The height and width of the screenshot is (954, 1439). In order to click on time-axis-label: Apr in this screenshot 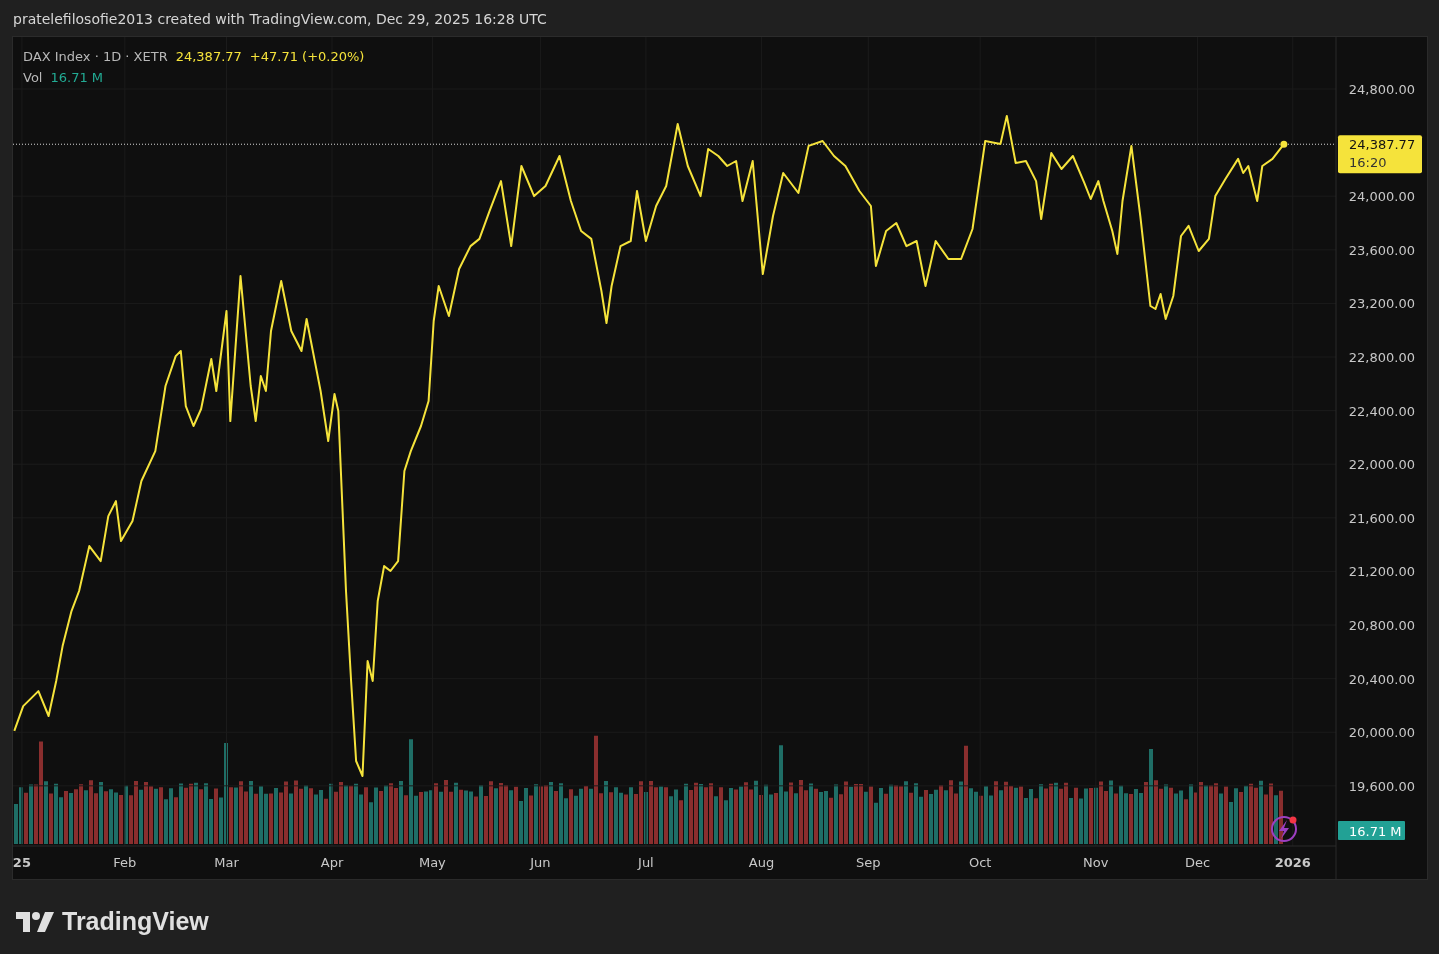, I will do `click(332, 862)`.